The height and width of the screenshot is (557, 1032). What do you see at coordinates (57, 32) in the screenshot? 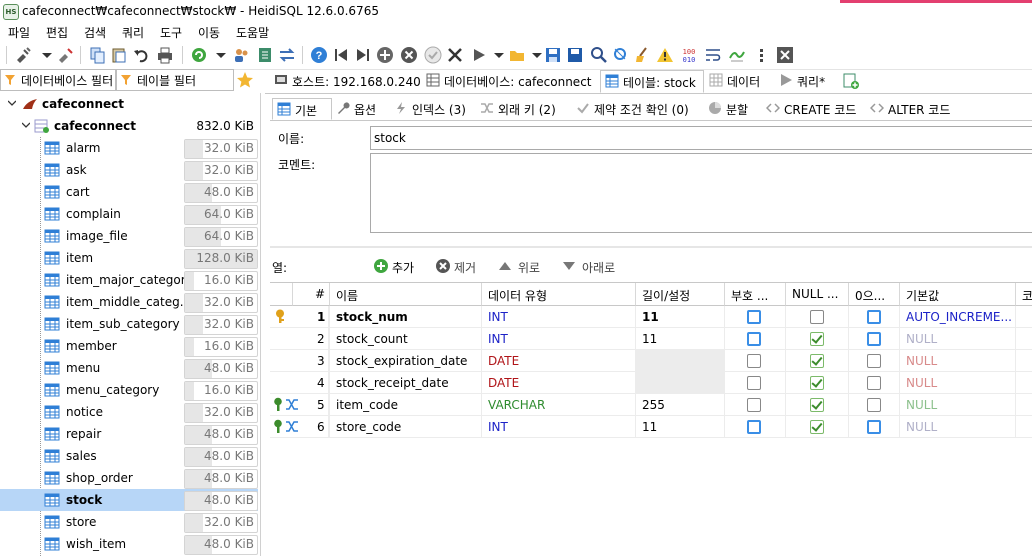
I see `menu-edit: 편집` at bounding box center [57, 32].